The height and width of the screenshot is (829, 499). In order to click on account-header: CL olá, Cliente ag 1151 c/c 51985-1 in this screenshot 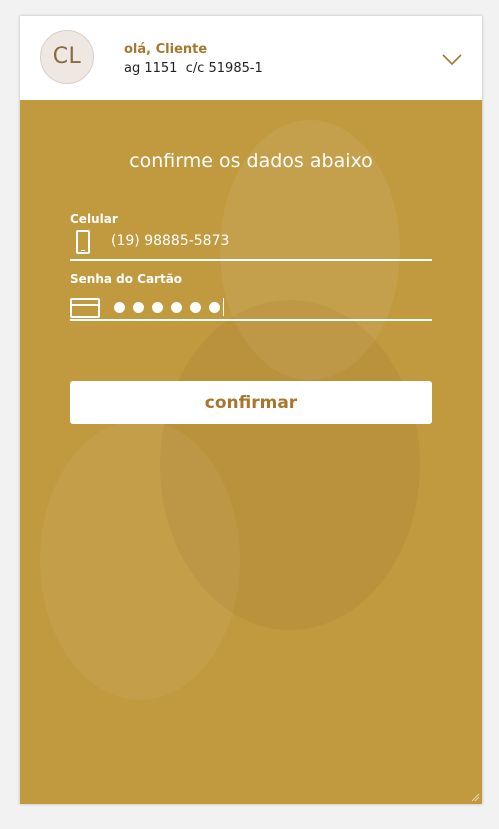, I will do `click(251, 58)`.